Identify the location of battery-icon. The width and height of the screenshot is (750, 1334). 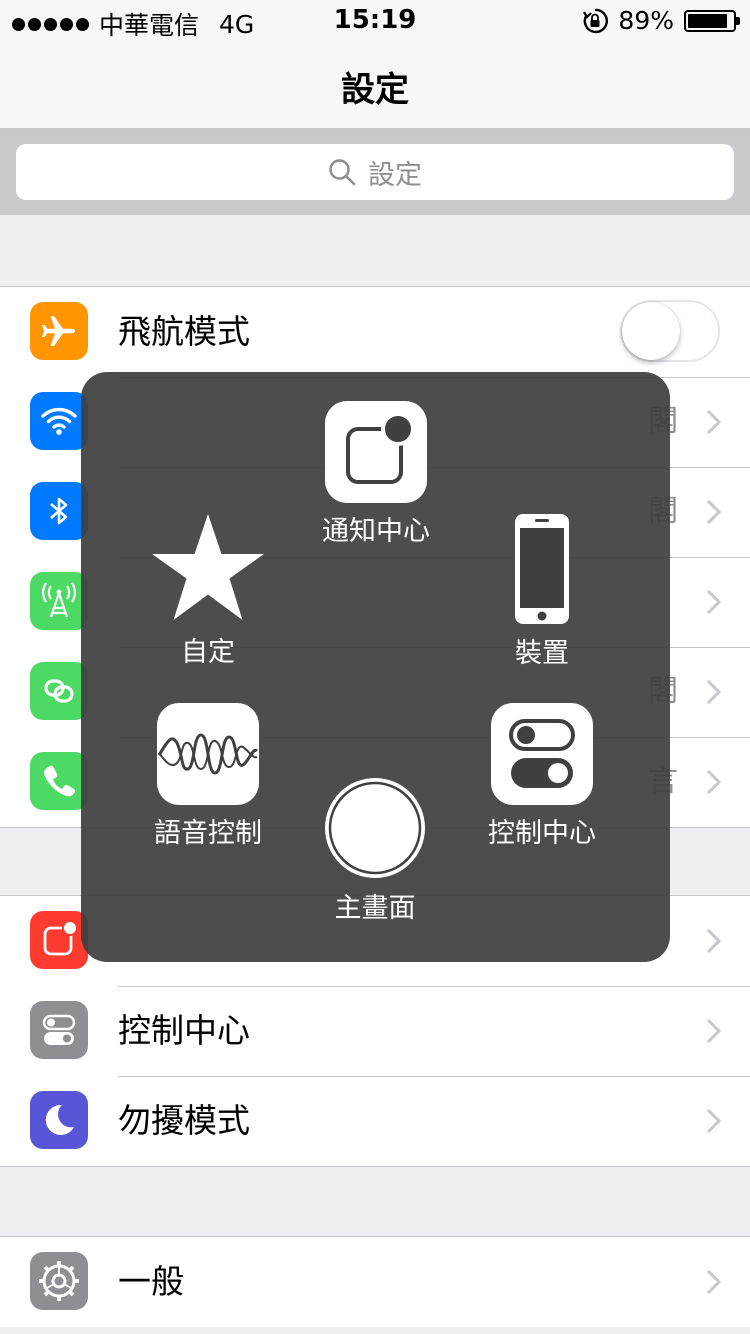
(712, 20).